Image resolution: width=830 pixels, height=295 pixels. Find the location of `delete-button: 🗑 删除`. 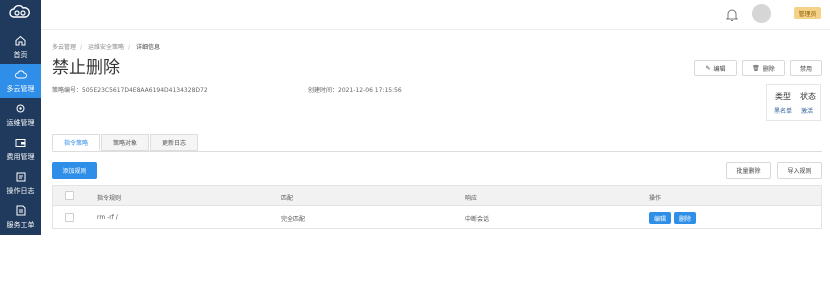

delete-button: 🗑 删除 is located at coordinates (763, 68).